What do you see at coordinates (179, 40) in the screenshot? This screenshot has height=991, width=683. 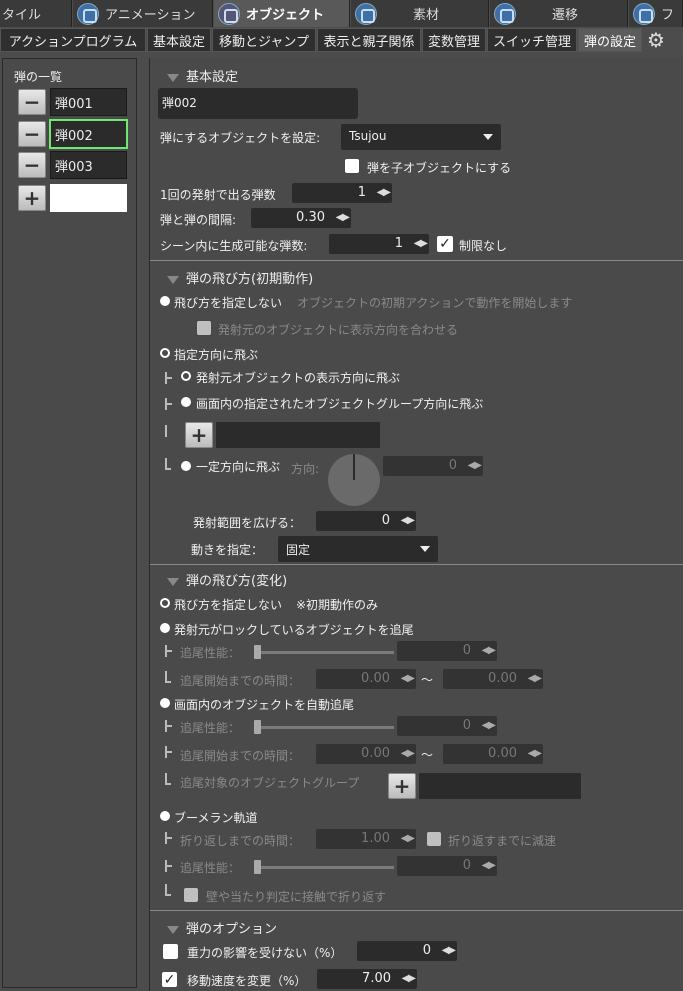 I see `subtab-basic: 基本設定` at bounding box center [179, 40].